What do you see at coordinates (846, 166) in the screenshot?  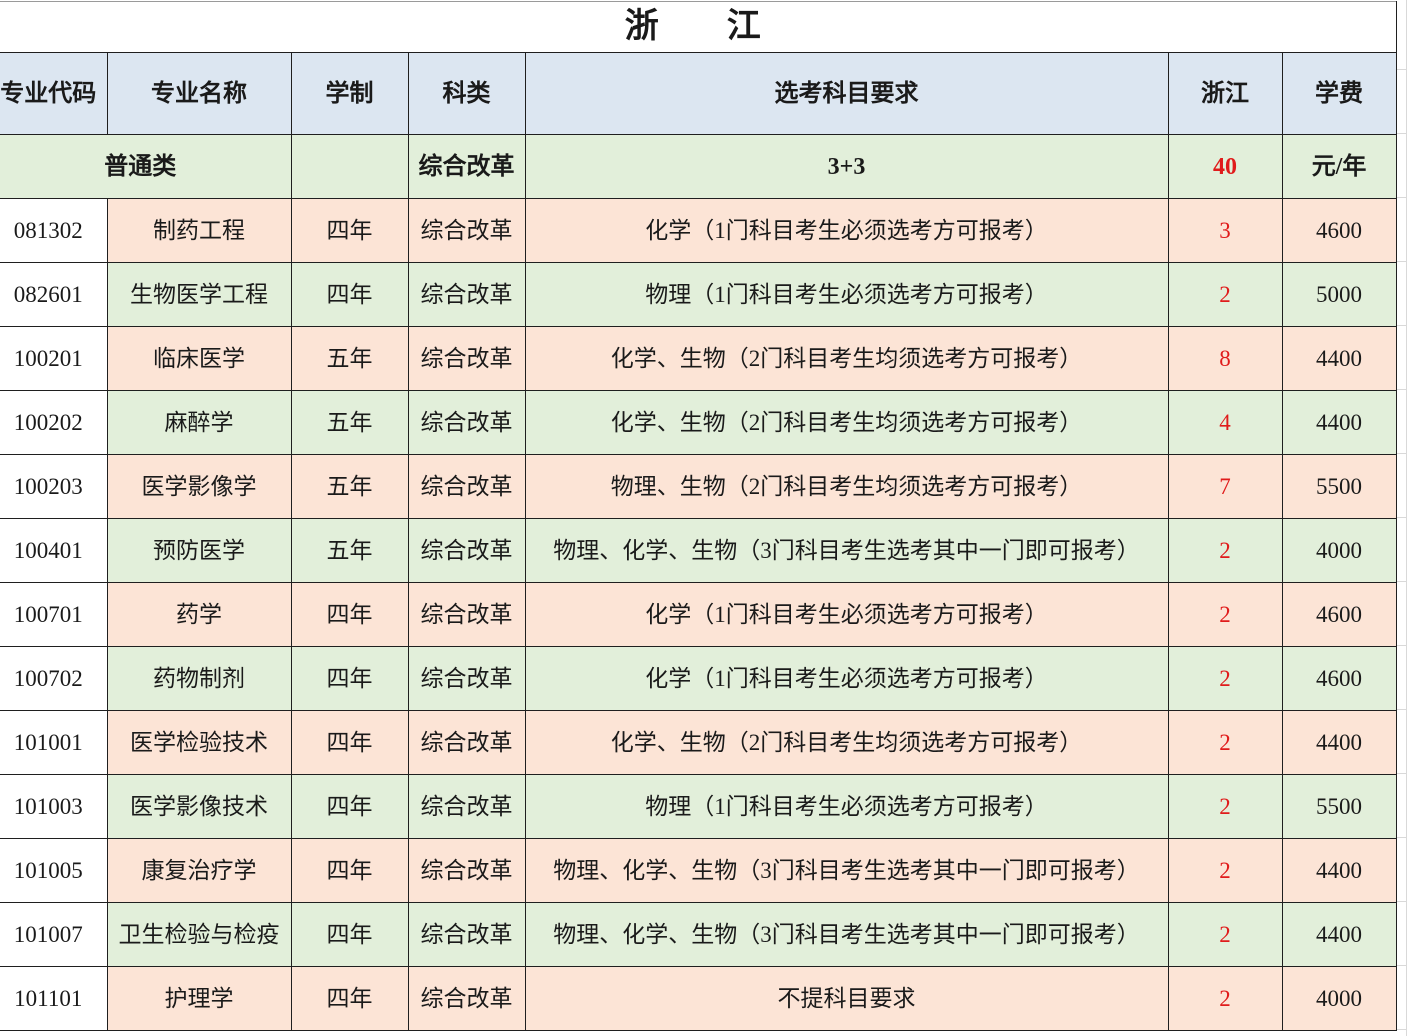 I see `summary-subjects: 3+3` at bounding box center [846, 166].